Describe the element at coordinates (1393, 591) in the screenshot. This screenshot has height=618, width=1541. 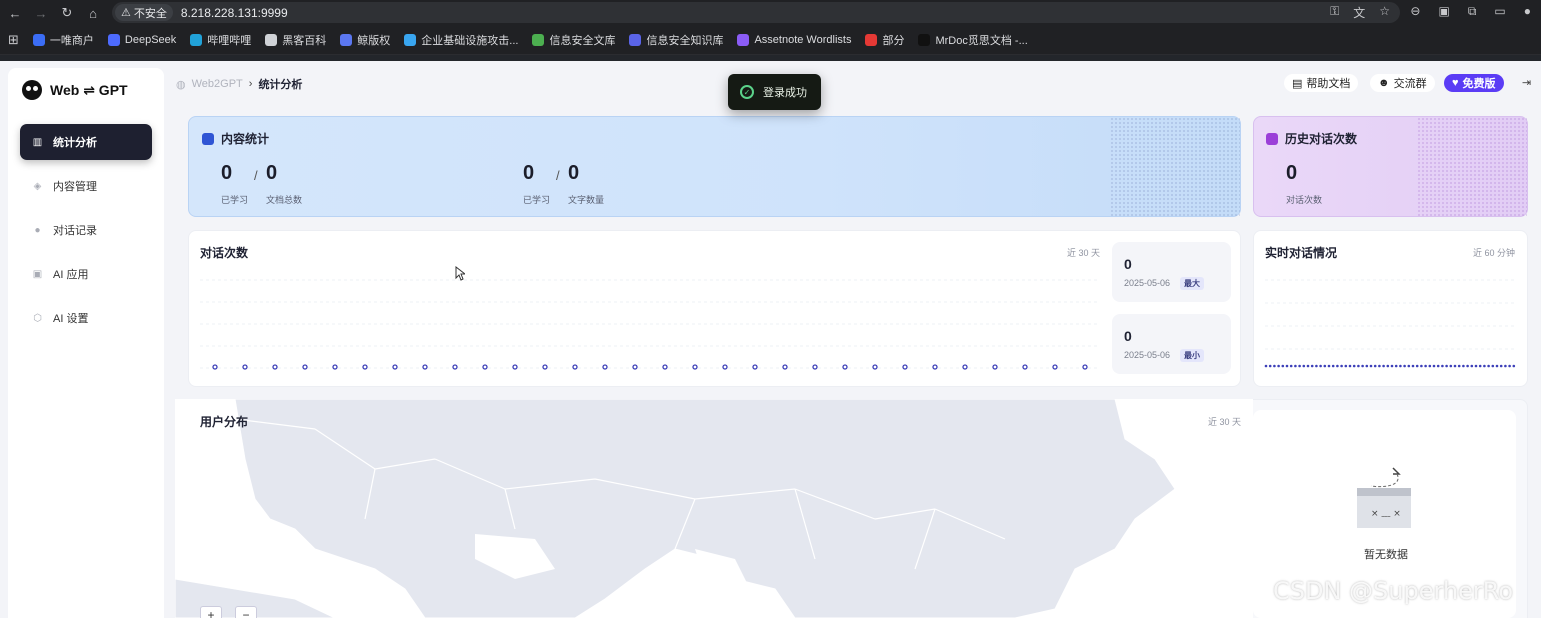
I see `watermark-text: CSDN @SuperherRo` at that location.